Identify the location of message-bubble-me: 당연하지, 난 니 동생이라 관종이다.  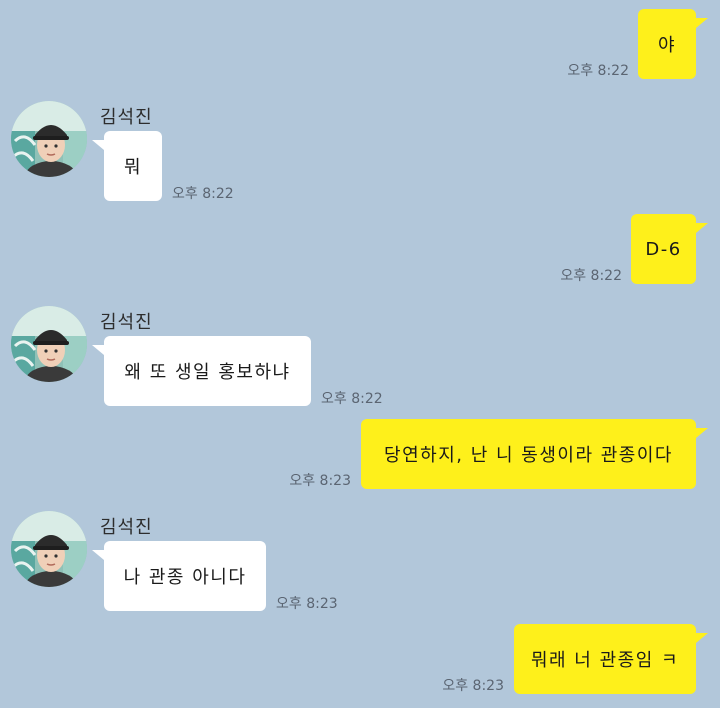
(528, 454).